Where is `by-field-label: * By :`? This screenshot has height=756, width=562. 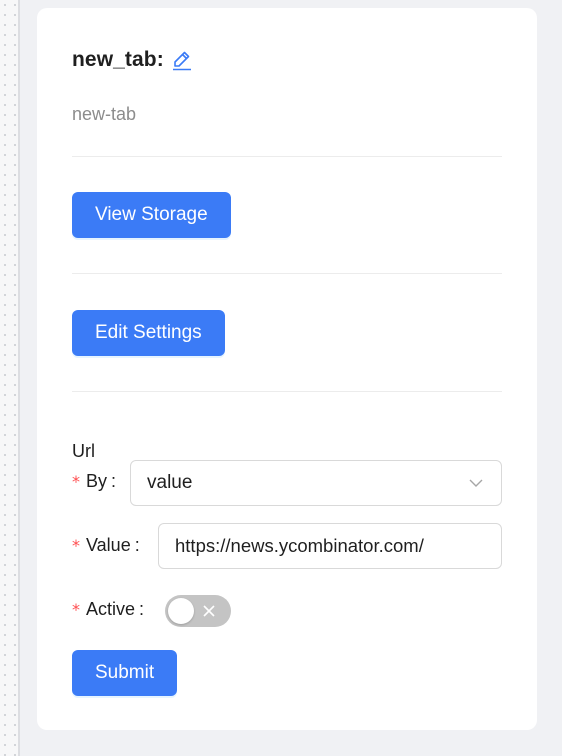
by-field-label: * By : is located at coordinates (99, 481).